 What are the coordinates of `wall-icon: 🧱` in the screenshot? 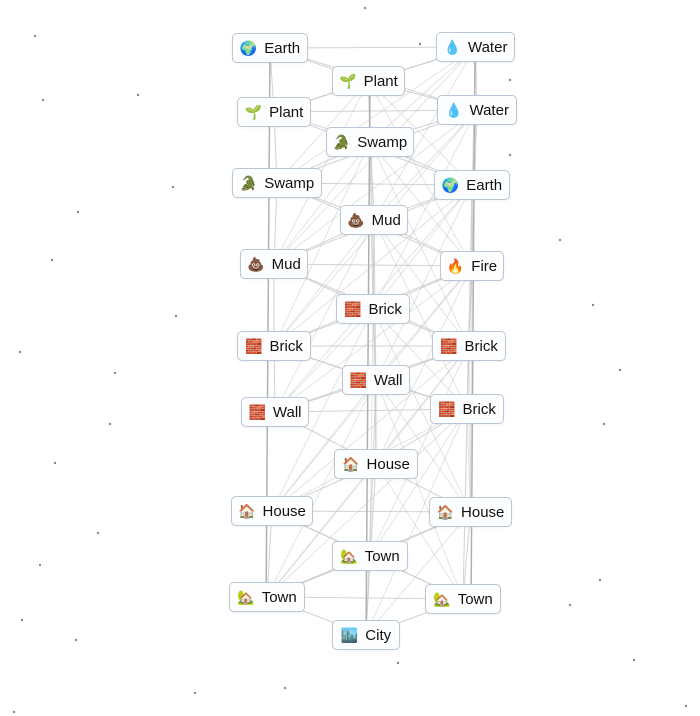 It's located at (358, 380).